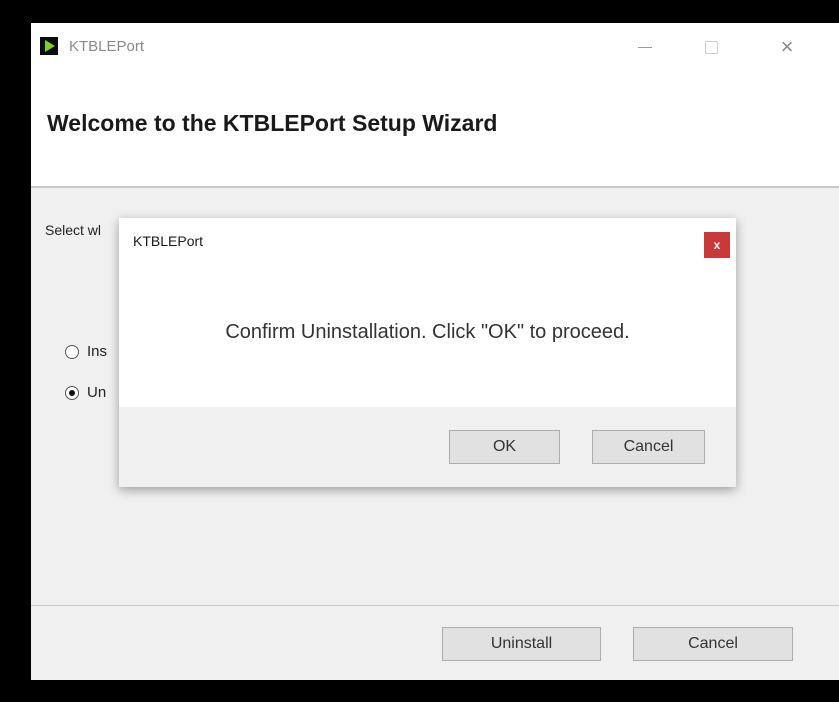 Image resolution: width=839 pixels, height=702 pixels. Describe the element at coordinates (717, 245) in the screenshot. I see `dialog-close-icon: x` at that location.